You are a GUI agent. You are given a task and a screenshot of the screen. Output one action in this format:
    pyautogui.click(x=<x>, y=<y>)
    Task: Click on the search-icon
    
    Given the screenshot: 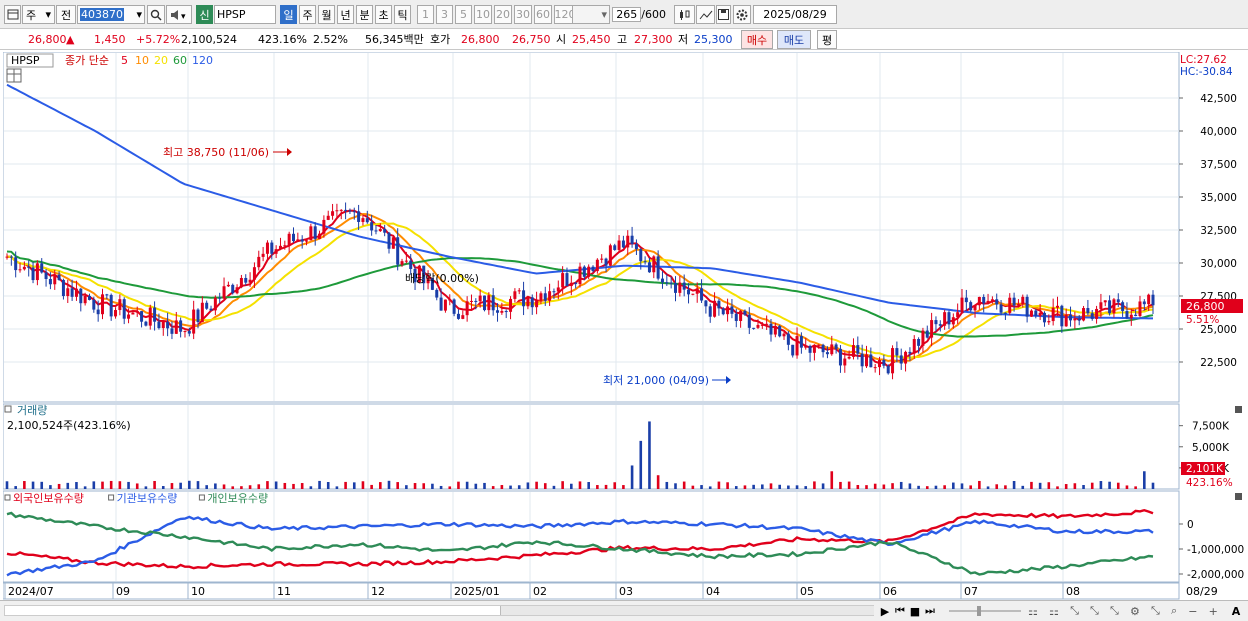 What is the action you would take?
    pyautogui.click(x=156, y=14)
    